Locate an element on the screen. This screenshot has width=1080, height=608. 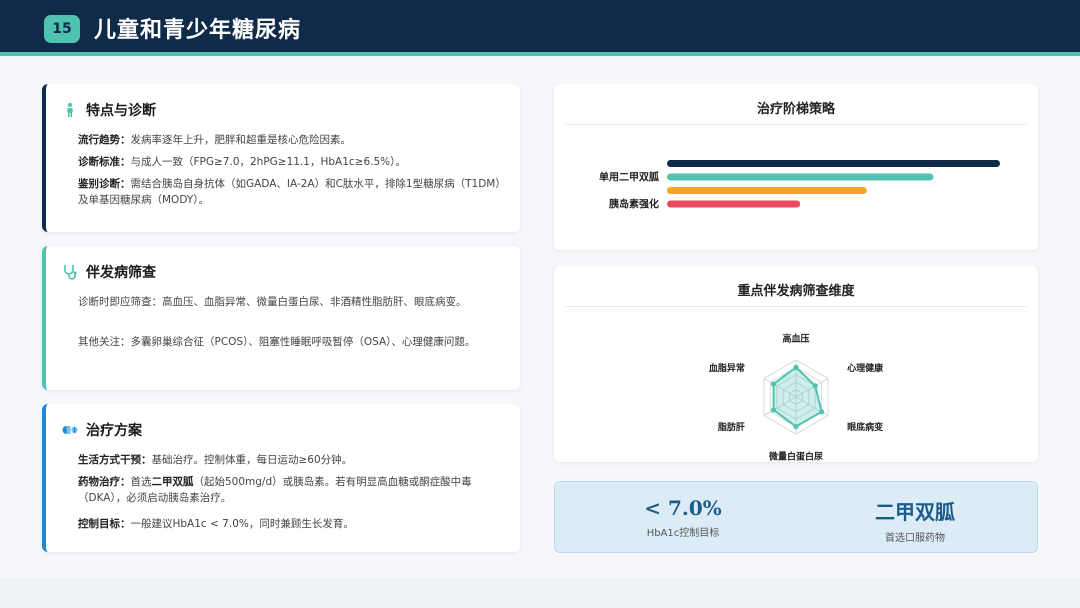
bar-category-label: 单用二甲双胍 is located at coordinates (629, 177).